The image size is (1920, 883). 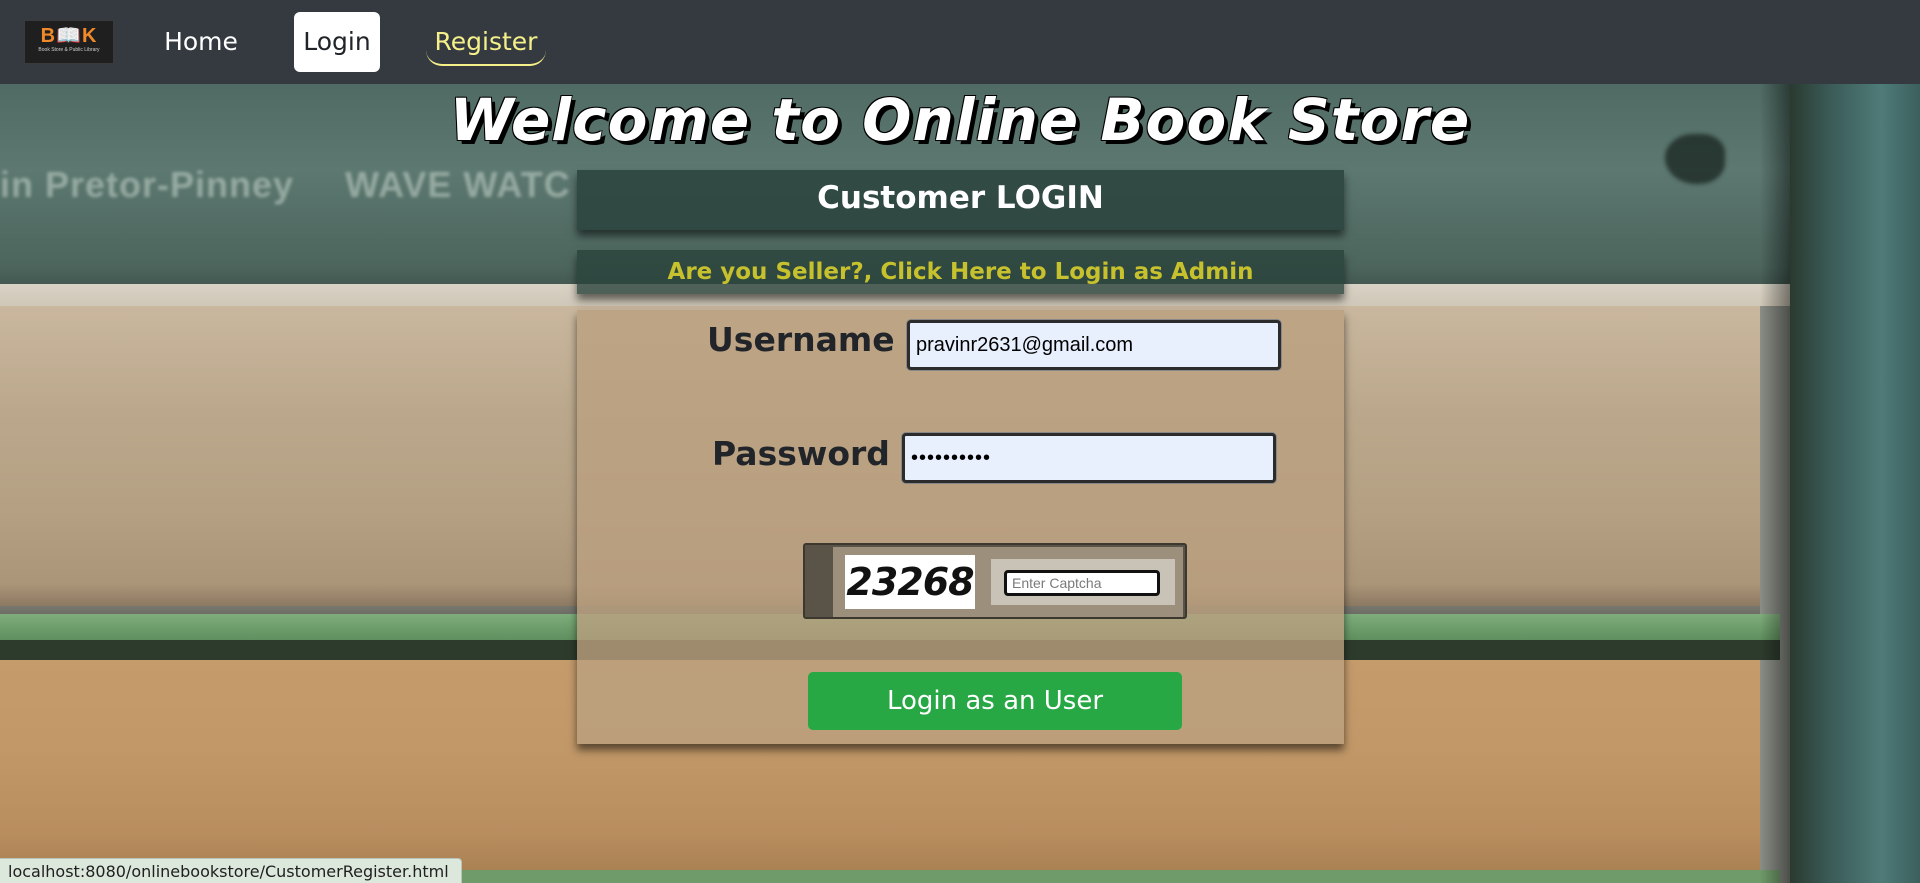 I want to click on captcha-field-wrapper: Enter Captcha, so click(x=1083, y=582).